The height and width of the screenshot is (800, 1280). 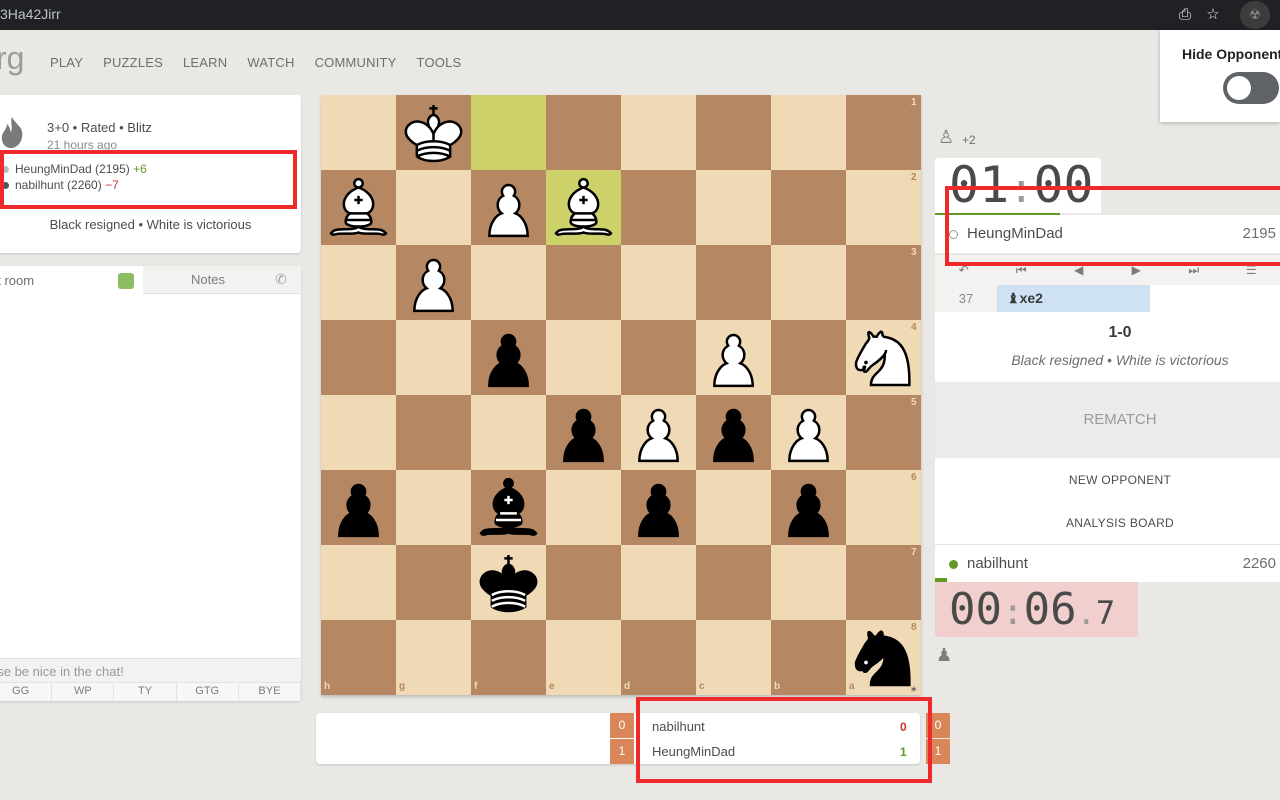 I want to click on square-a6, so click(x=883, y=507).